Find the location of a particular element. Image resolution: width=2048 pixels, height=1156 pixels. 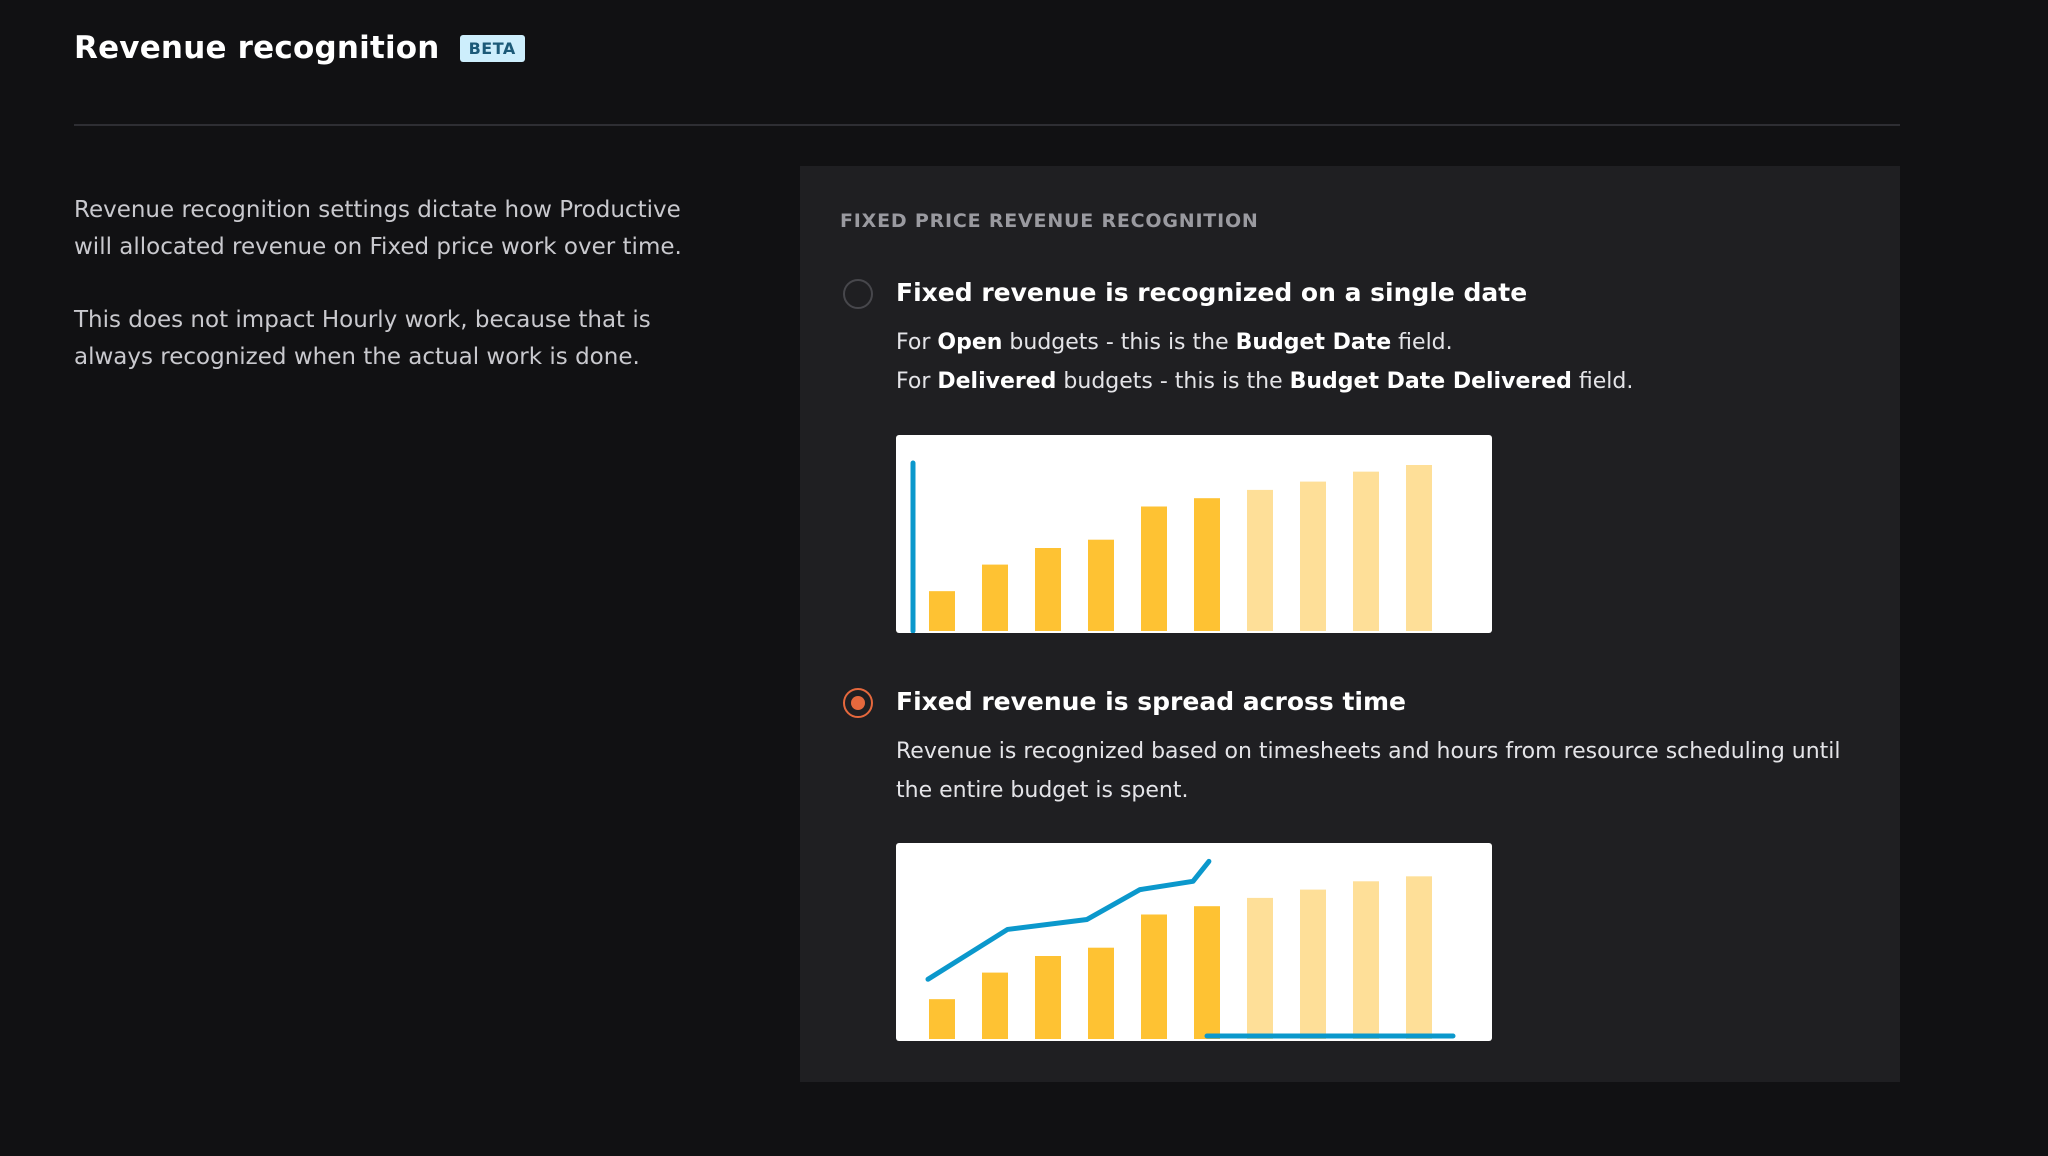

radio-single-date is located at coordinates (858, 294).